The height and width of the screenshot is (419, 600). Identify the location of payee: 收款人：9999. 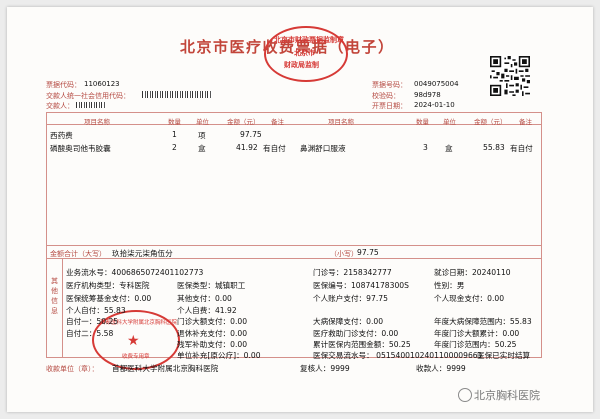
(441, 368).